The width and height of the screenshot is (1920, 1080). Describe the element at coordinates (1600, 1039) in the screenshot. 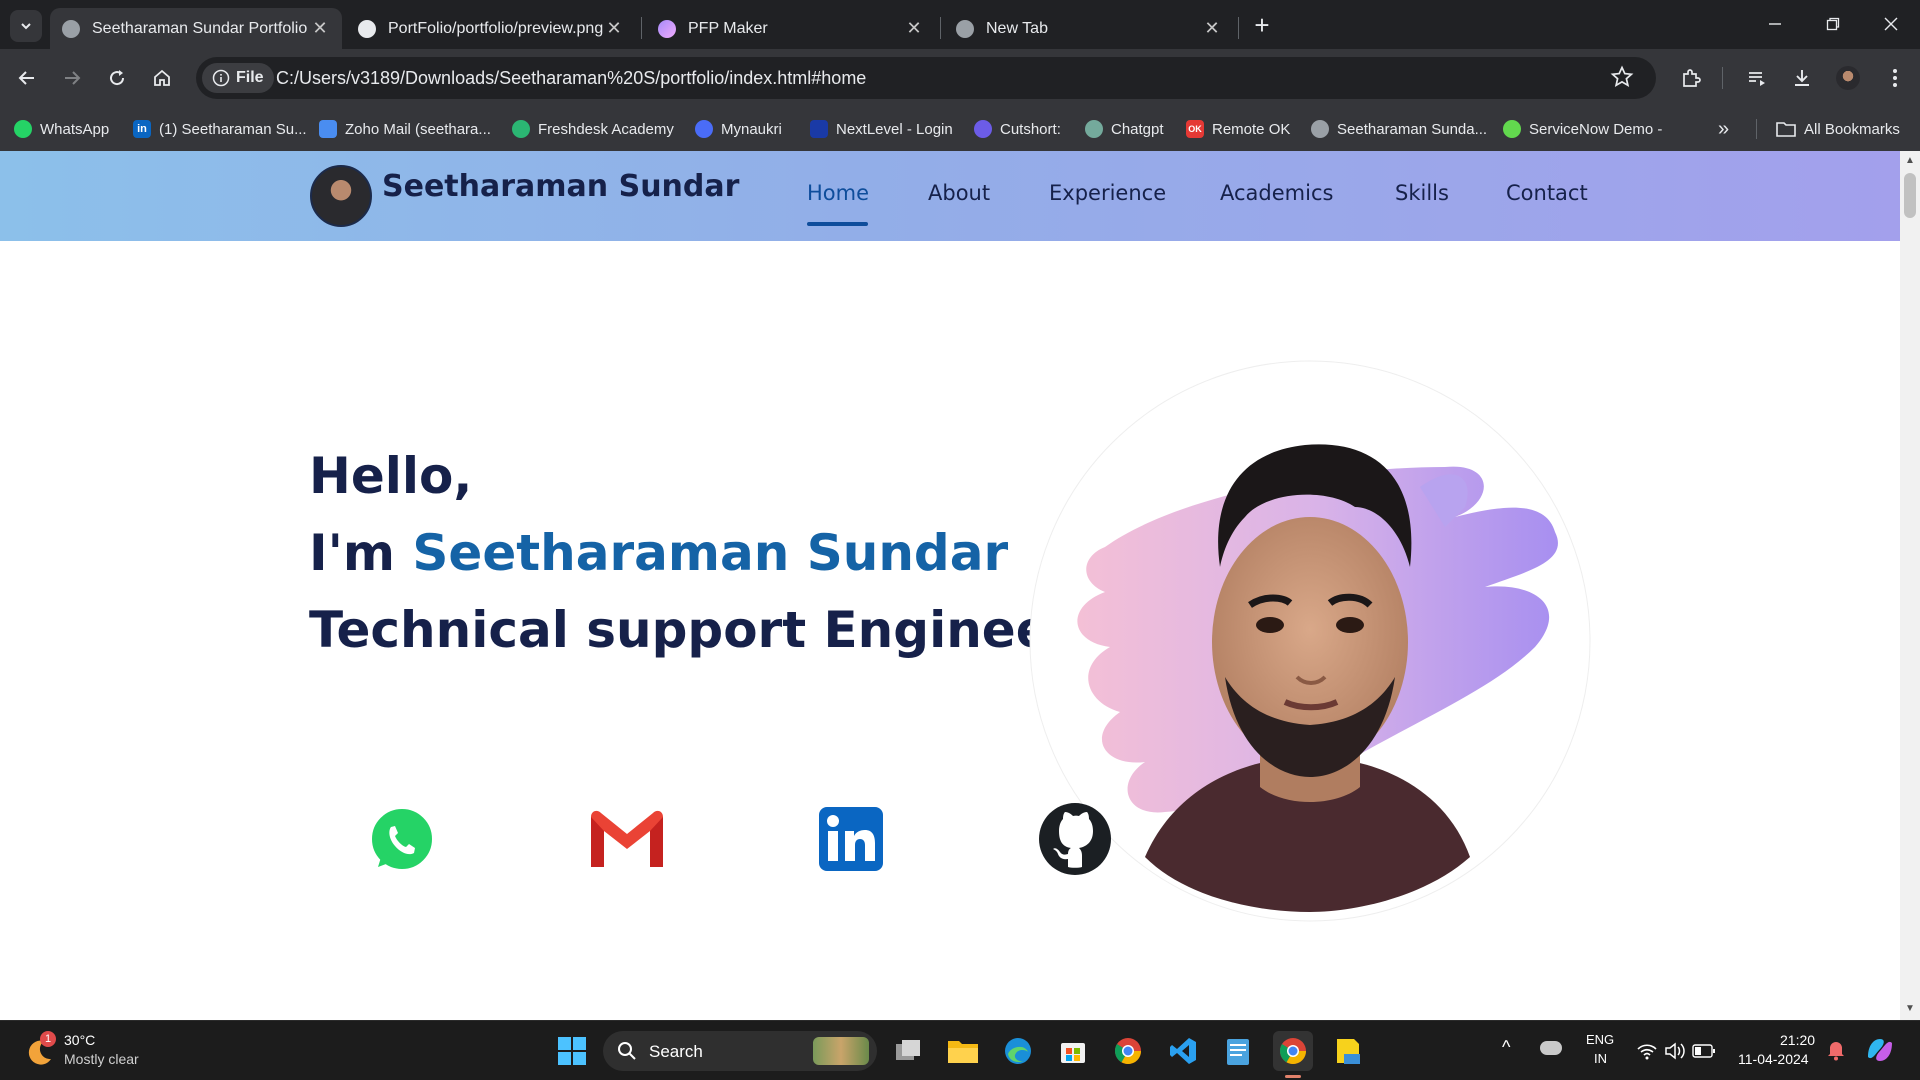

I see `language-line1: ENG` at that location.